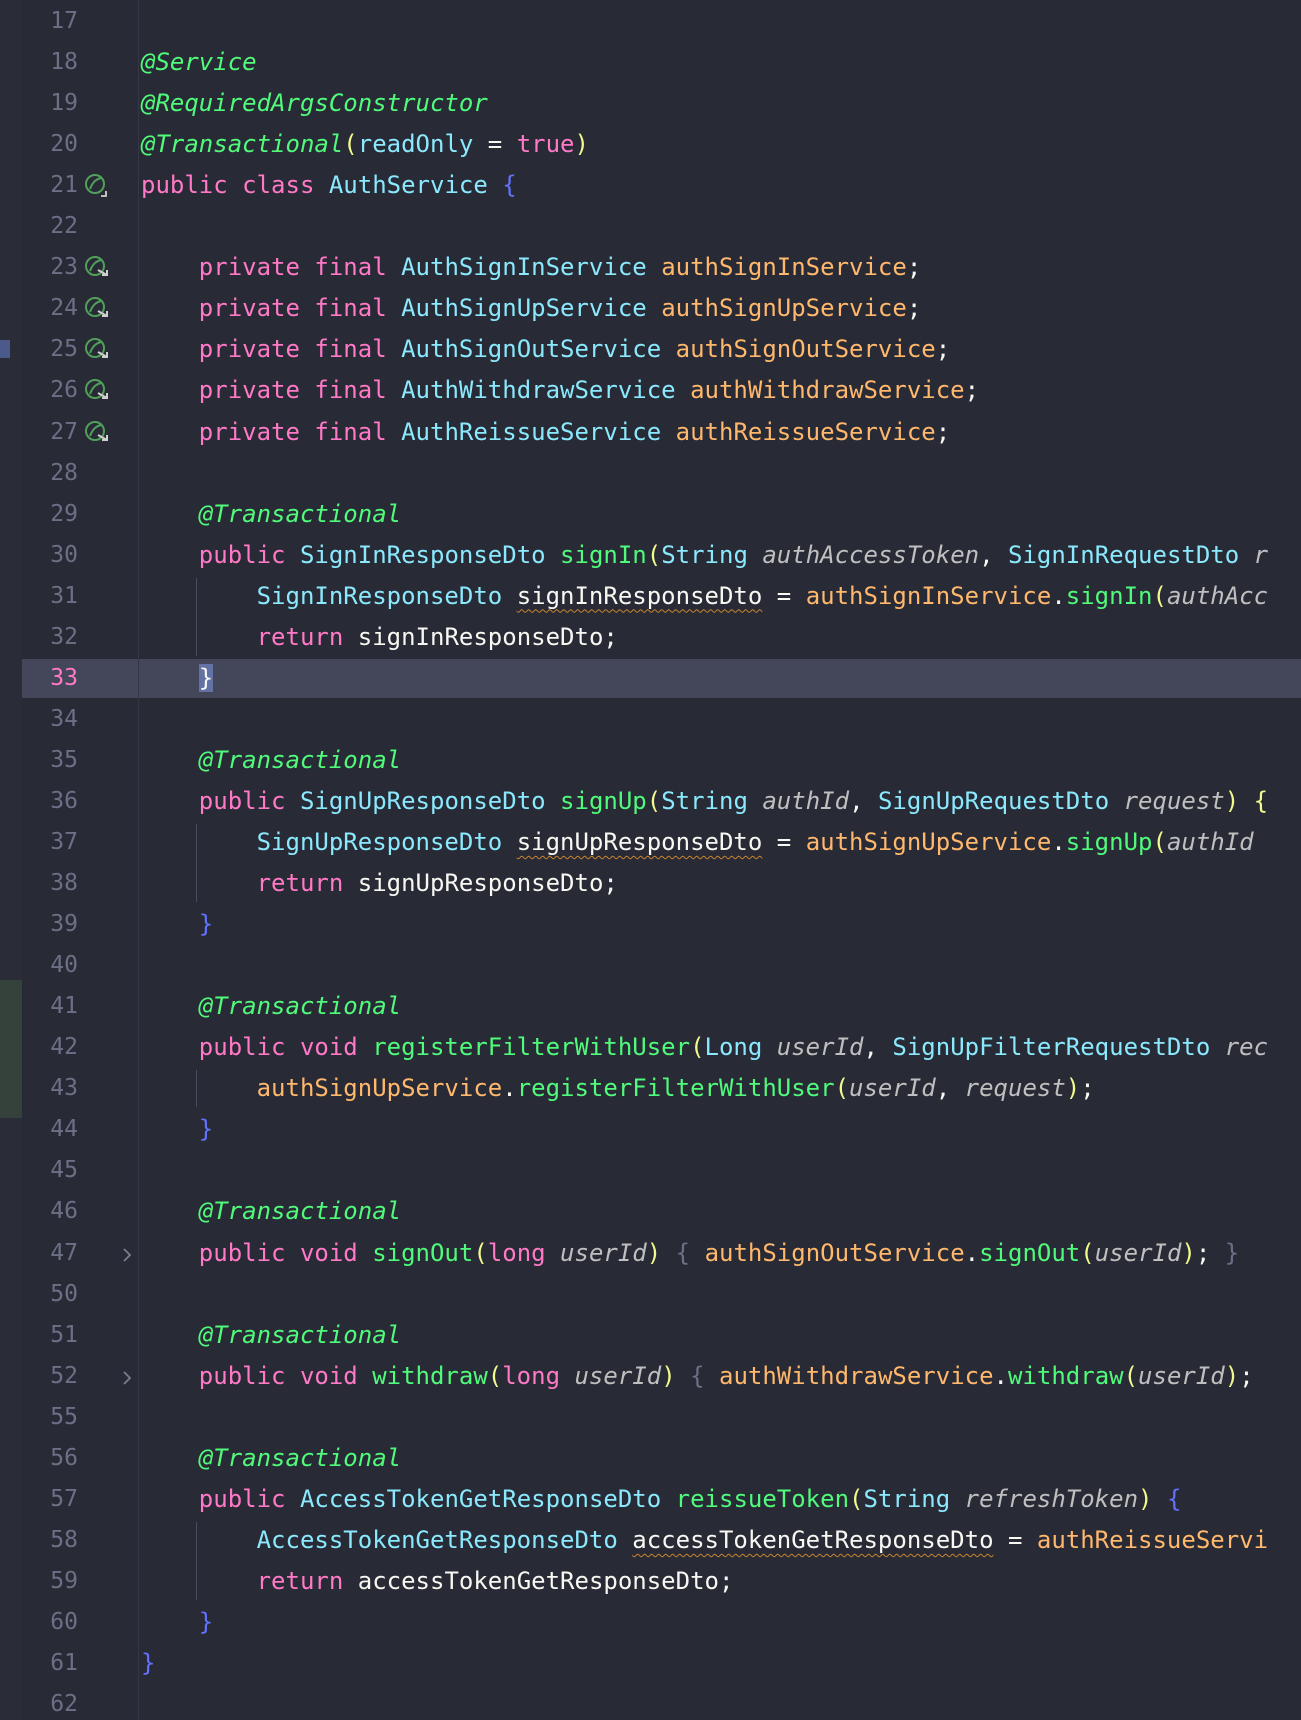  I want to click on line-number: 31, so click(50, 596).